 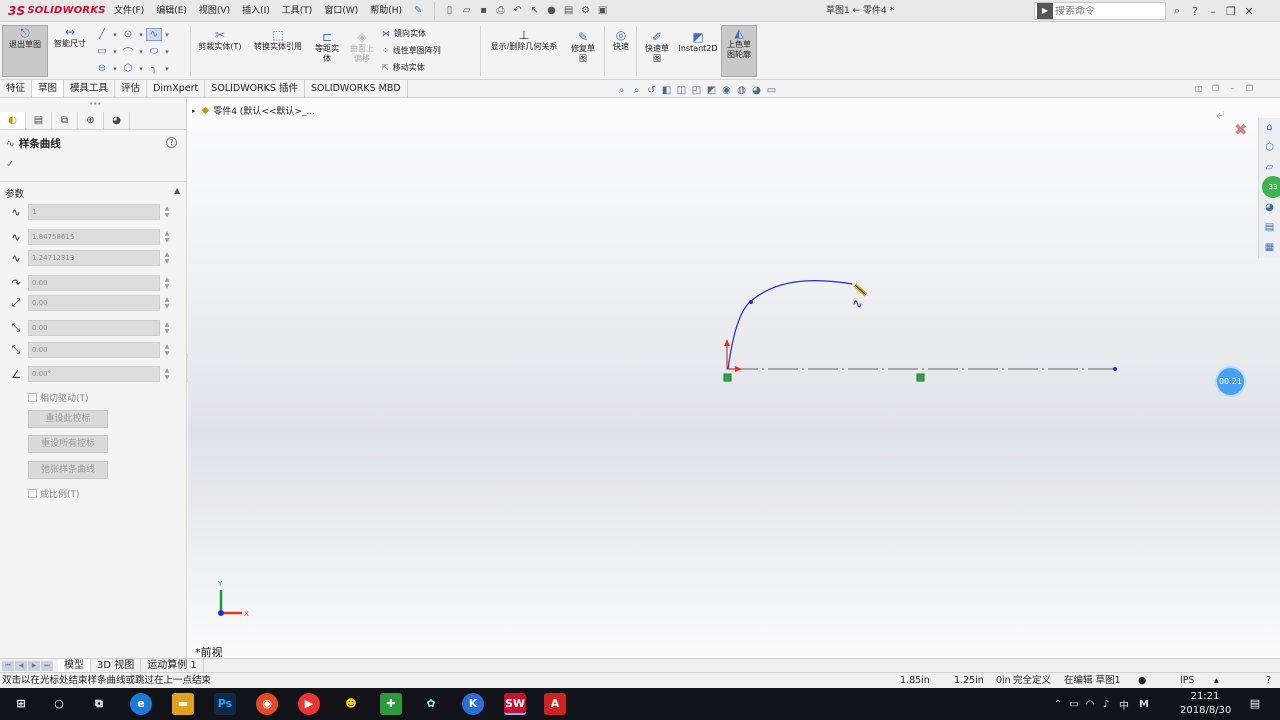 What do you see at coordinates (391, 704) in the screenshot?
I see `app-icon: ✚` at bounding box center [391, 704].